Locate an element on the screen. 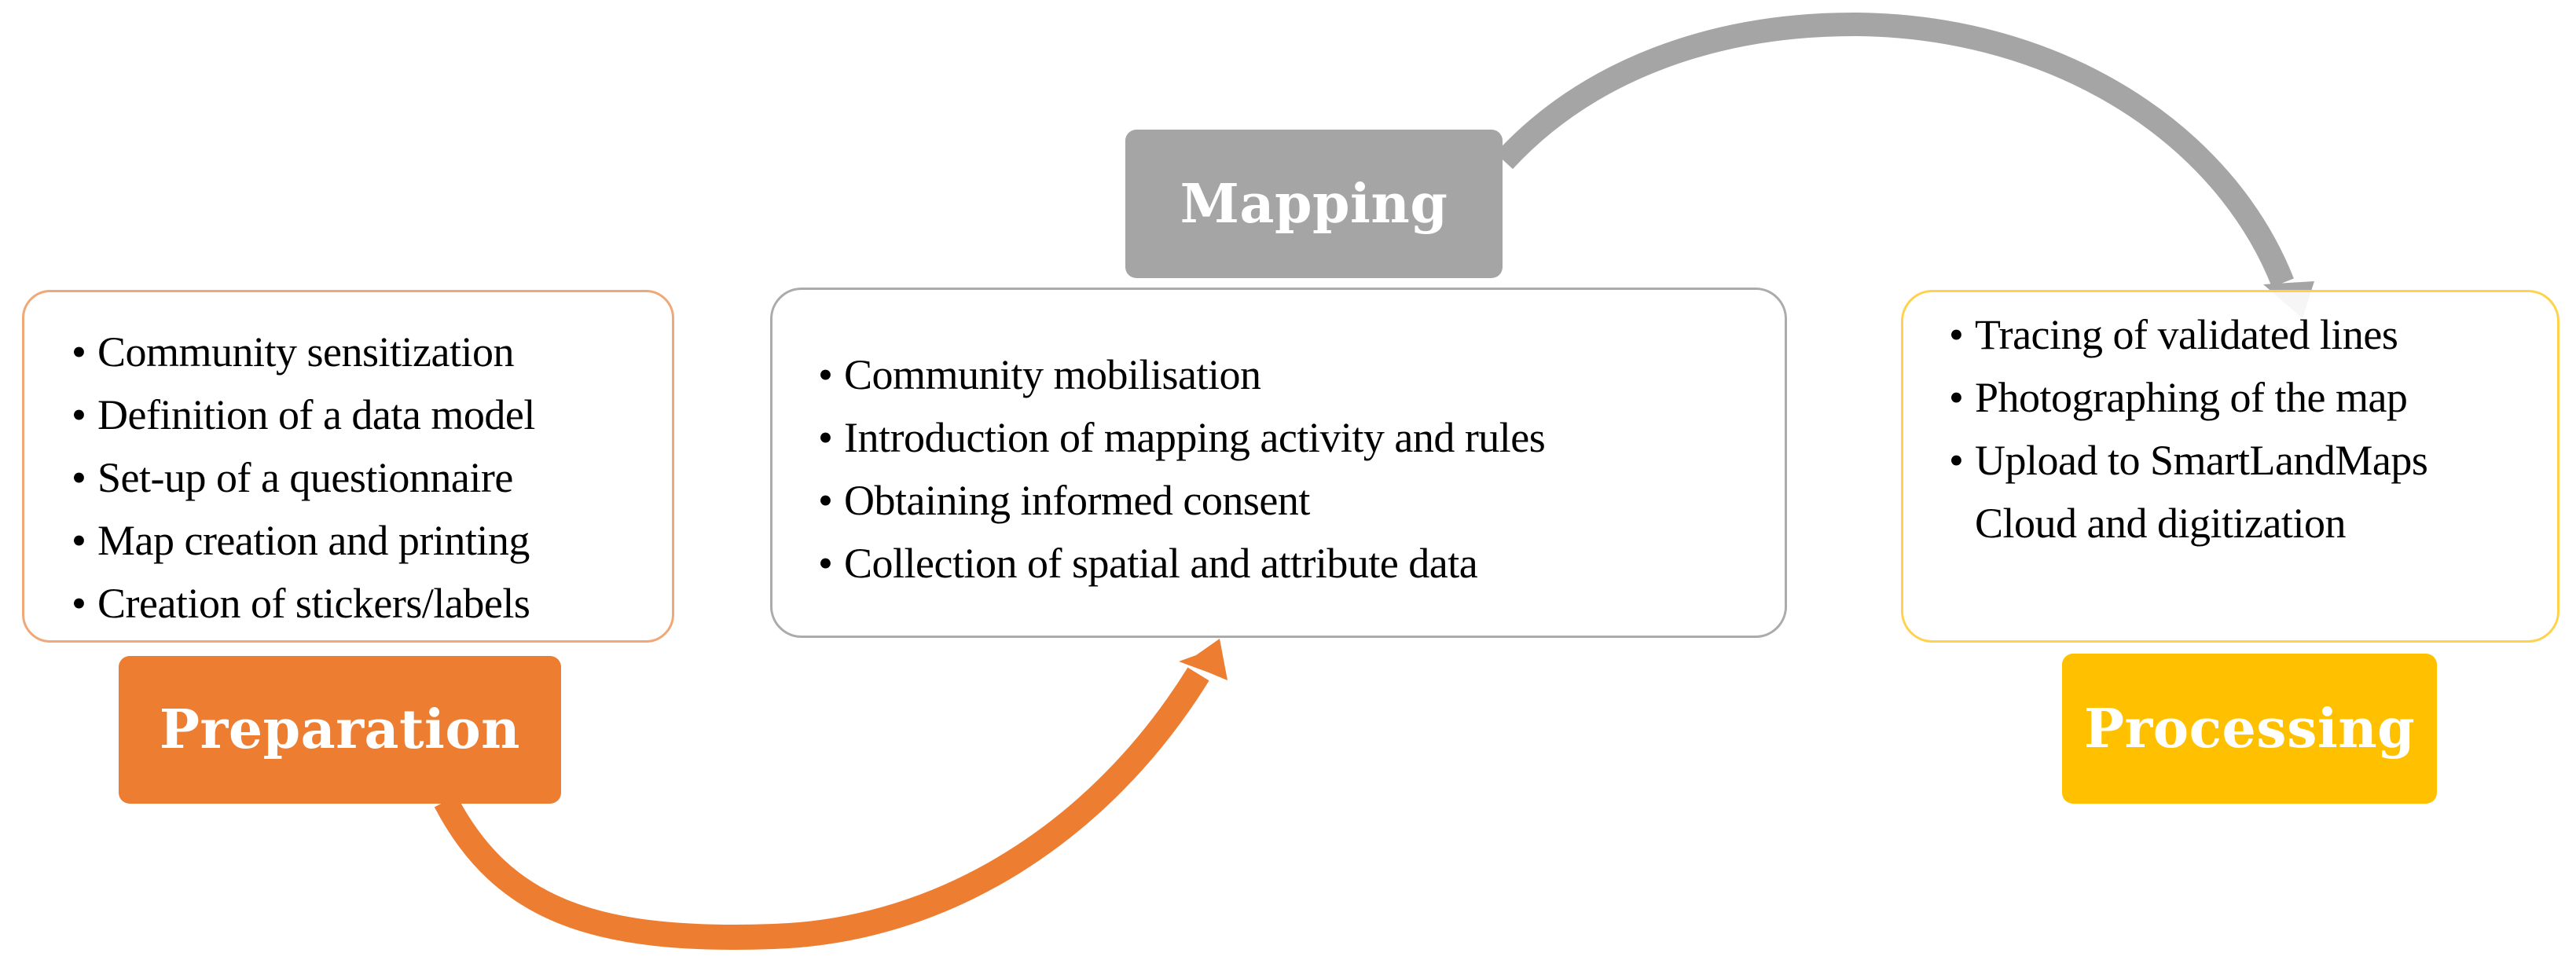 The width and height of the screenshot is (2576, 960). list-item: • Community mobilisation is located at coordinates (1181, 374).